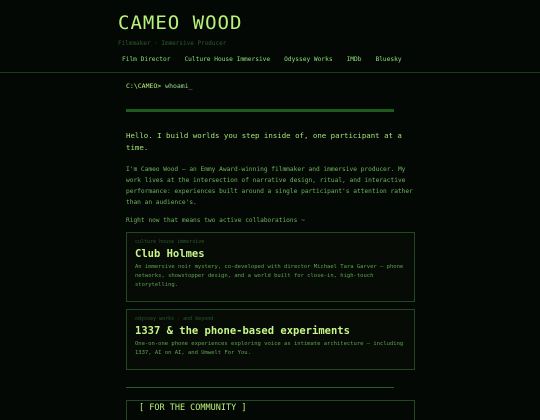 The height and width of the screenshot is (420, 540). I want to click on card-title: 1337 & the phone-based experiments, so click(242, 331).